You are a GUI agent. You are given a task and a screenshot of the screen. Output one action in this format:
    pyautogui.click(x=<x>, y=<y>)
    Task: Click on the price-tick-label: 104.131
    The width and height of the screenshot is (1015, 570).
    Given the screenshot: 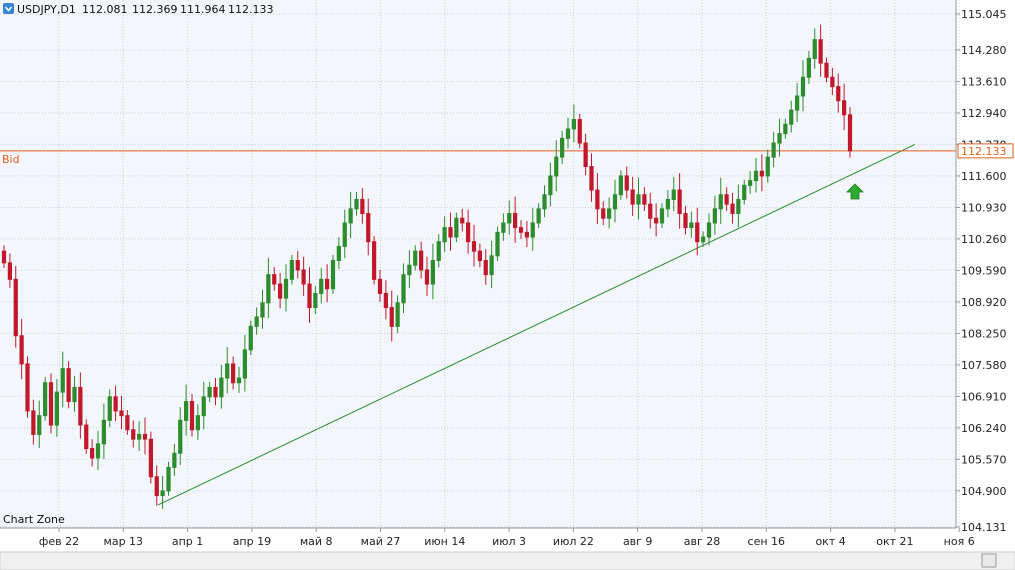 What is the action you would take?
    pyautogui.click(x=984, y=527)
    